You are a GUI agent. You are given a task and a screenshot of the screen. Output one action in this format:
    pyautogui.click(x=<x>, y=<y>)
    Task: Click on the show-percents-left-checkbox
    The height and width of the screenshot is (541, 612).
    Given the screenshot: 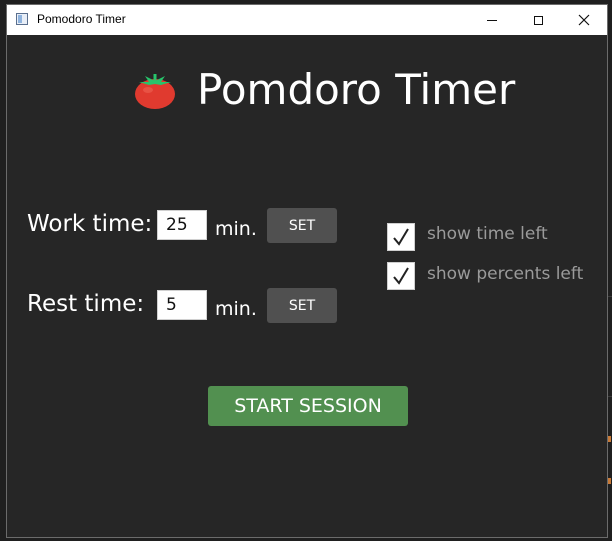 What is the action you would take?
    pyautogui.click(x=401, y=276)
    